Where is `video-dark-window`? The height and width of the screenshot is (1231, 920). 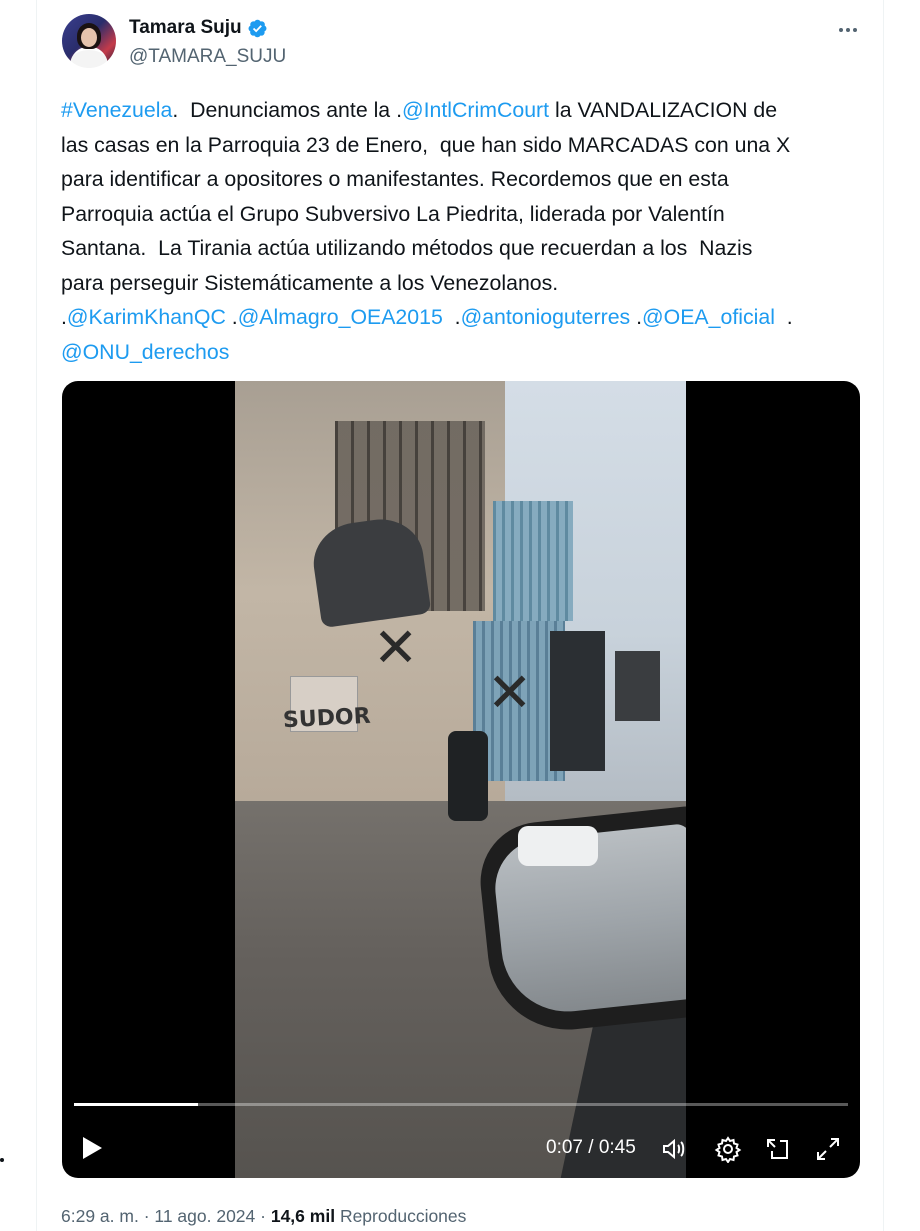
video-dark-window is located at coordinates (577, 701).